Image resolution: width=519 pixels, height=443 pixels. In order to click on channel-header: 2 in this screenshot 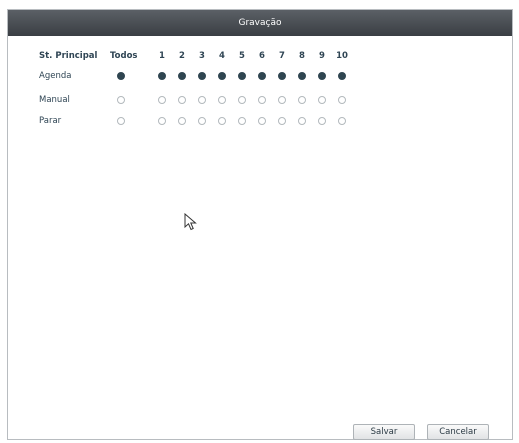, I will do `click(182, 56)`.